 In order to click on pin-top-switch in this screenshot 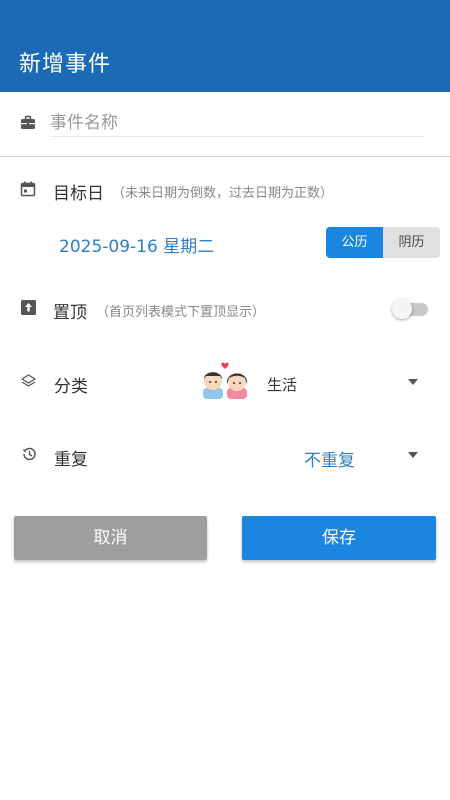, I will do `click(410, 309)`.